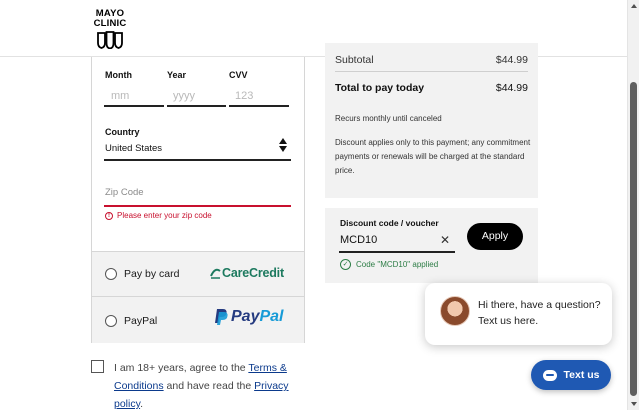 The image size is (639, 410). What do you see at coordinates (198, 273) in the screenshot?
I see `payment-option-carecredit: Pay by card CareCredit` at bounding box center [198, 273].